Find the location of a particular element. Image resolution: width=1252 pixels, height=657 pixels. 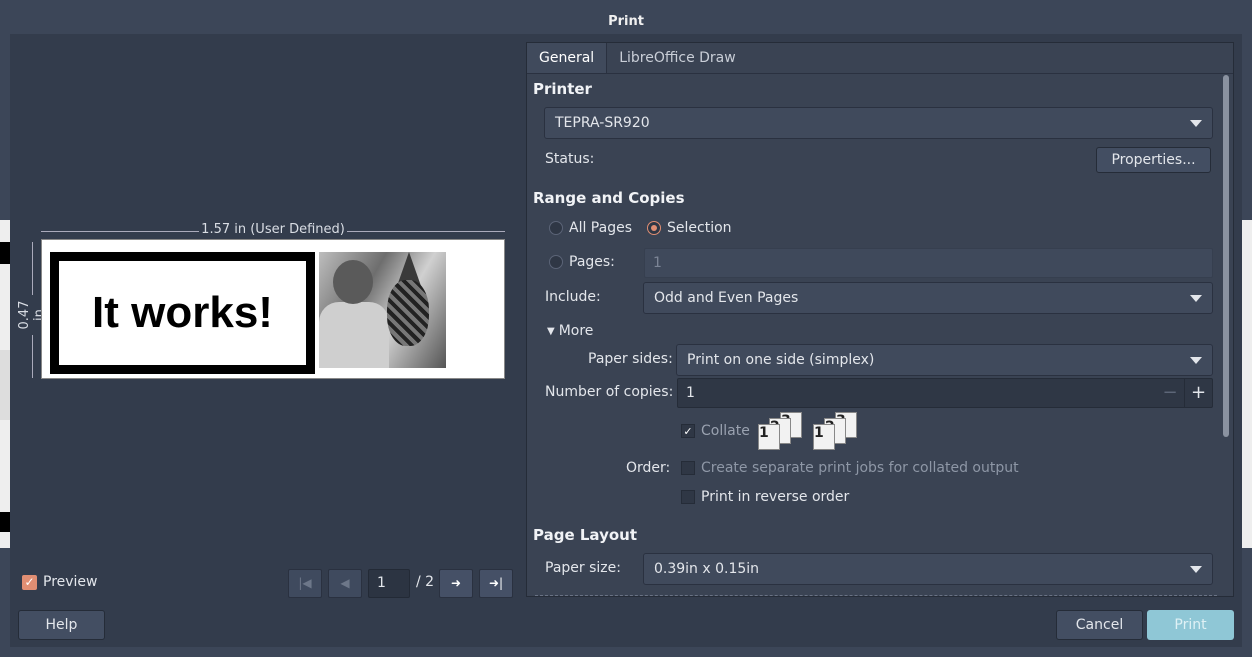

preview-checkbox-label: Preview is located at coordinates (70, 582).